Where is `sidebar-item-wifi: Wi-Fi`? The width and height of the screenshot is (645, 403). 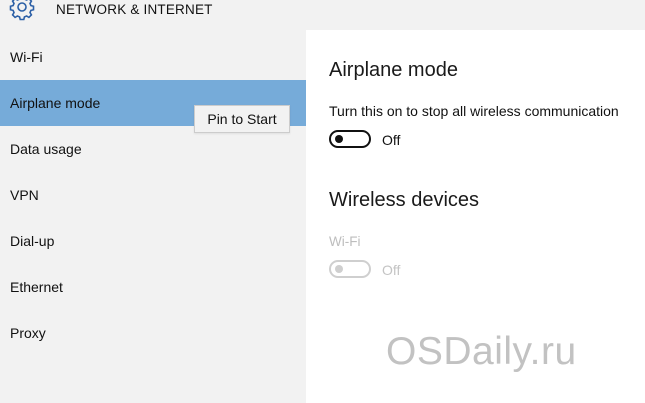 sidebar-item-wifi: Wi-Fi is located at coordinates (153, 57).